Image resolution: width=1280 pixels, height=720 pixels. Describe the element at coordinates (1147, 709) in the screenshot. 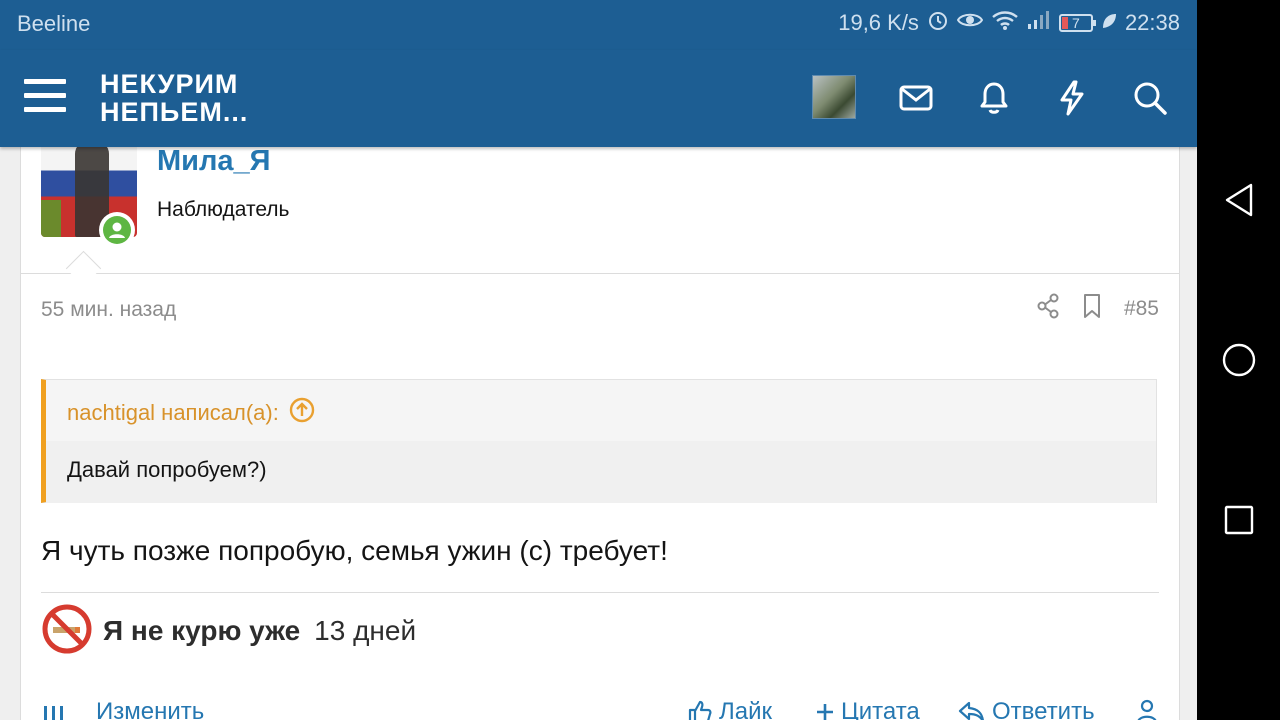

I see `user-icon` at that location.